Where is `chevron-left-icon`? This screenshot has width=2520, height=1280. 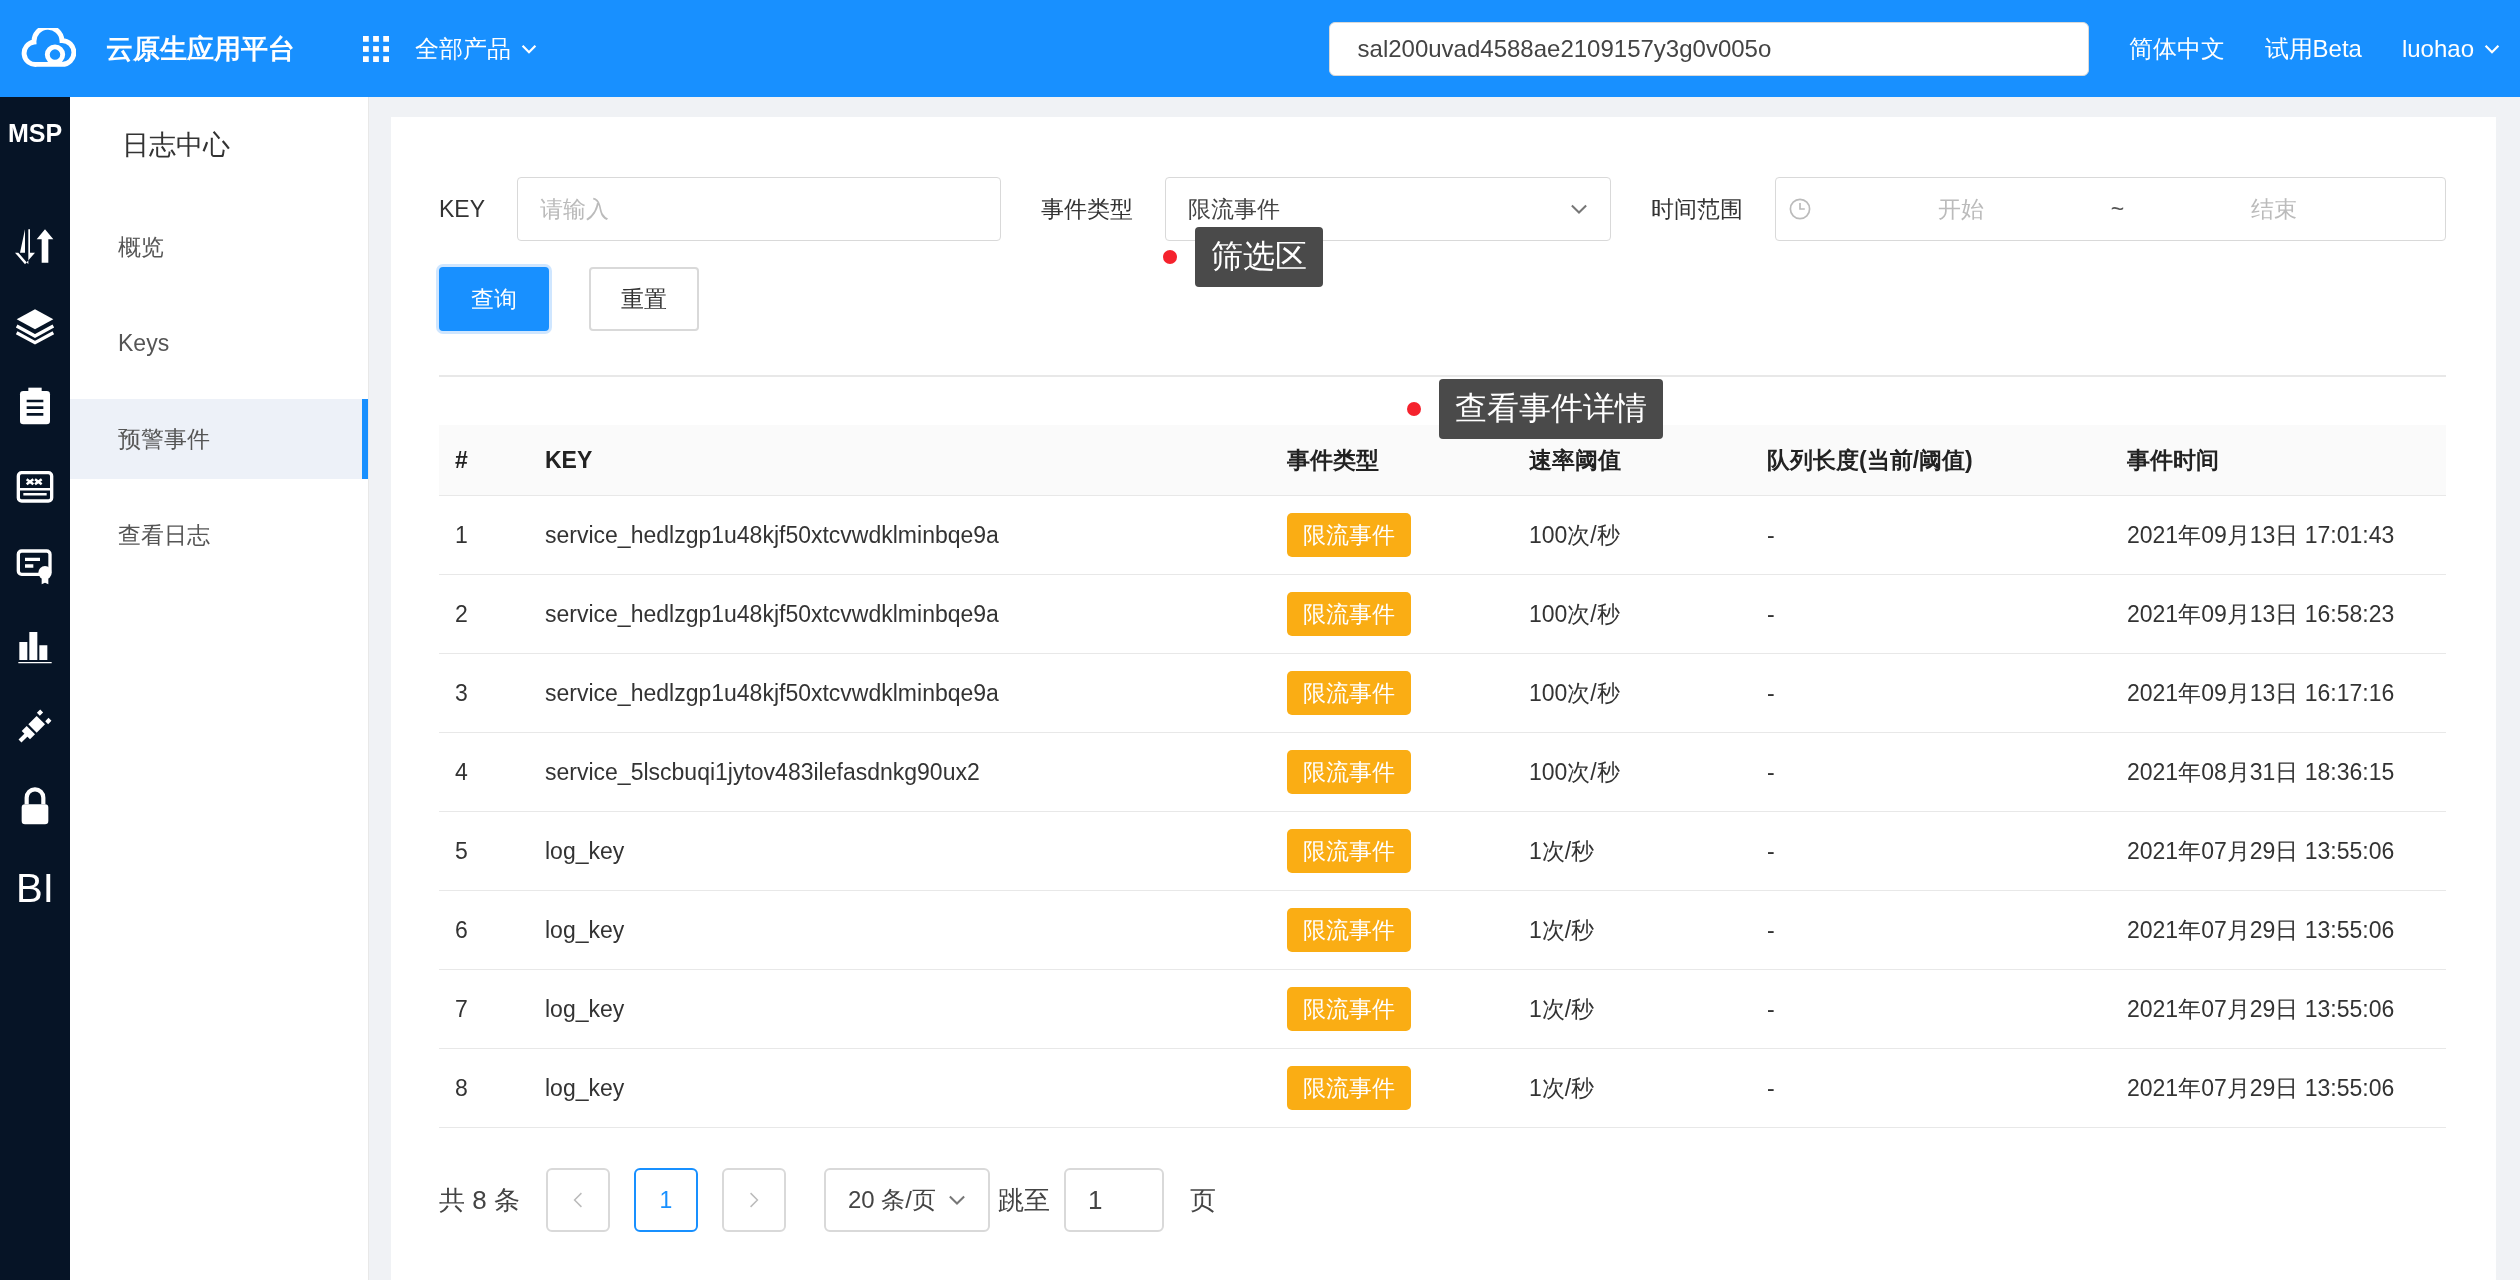
chevron-left-icon is located at coordinates (577, 1200).